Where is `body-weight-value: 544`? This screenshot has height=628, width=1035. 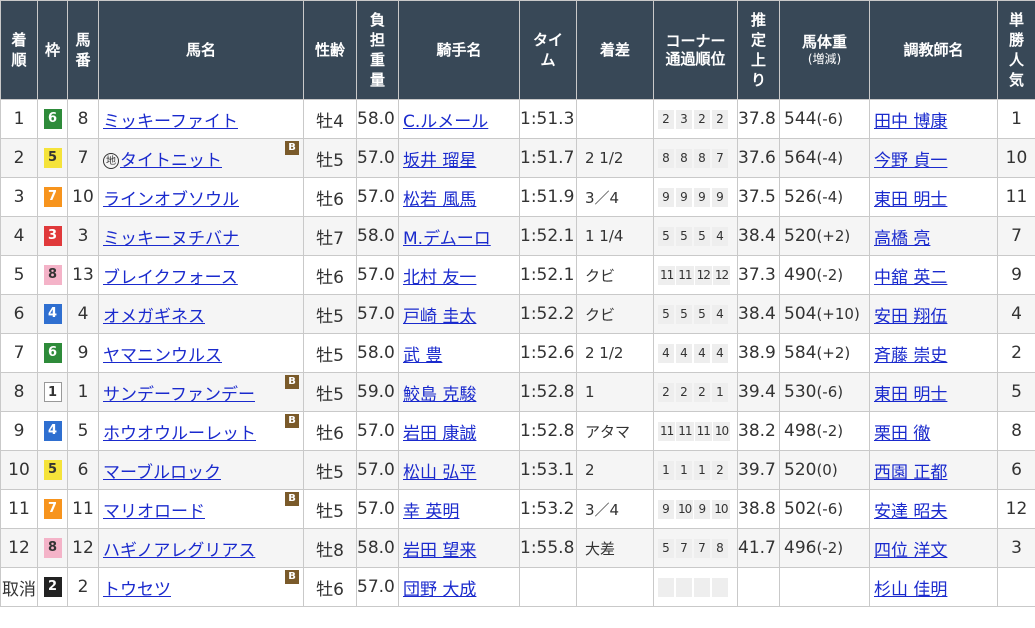
body-weight-value: 544 is located at coordinates (800, 119).